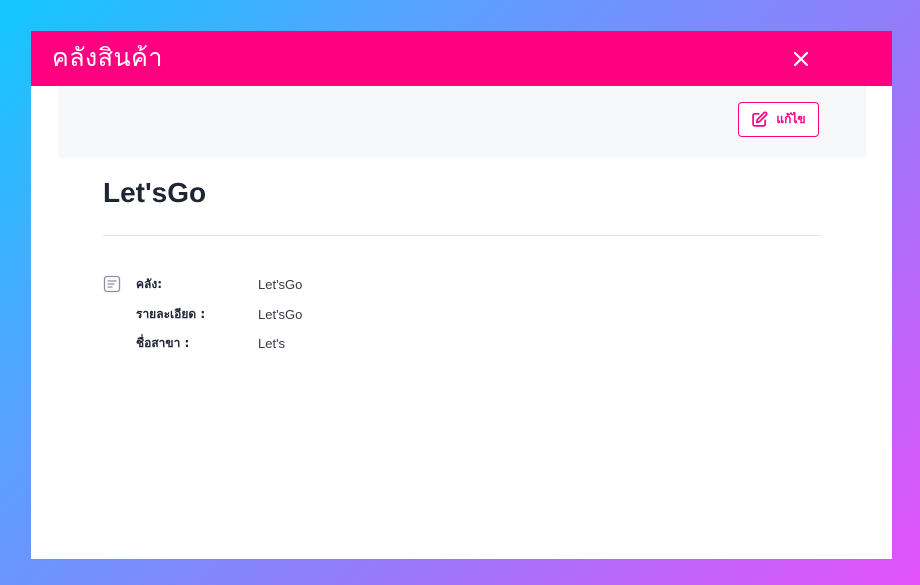 Image resolution: width=920 pixels, height=585 pixels. Describe the element at coordinates (163, 342) in the screenshot. I see `detail-label: ชื่อสาขา :` at that location.